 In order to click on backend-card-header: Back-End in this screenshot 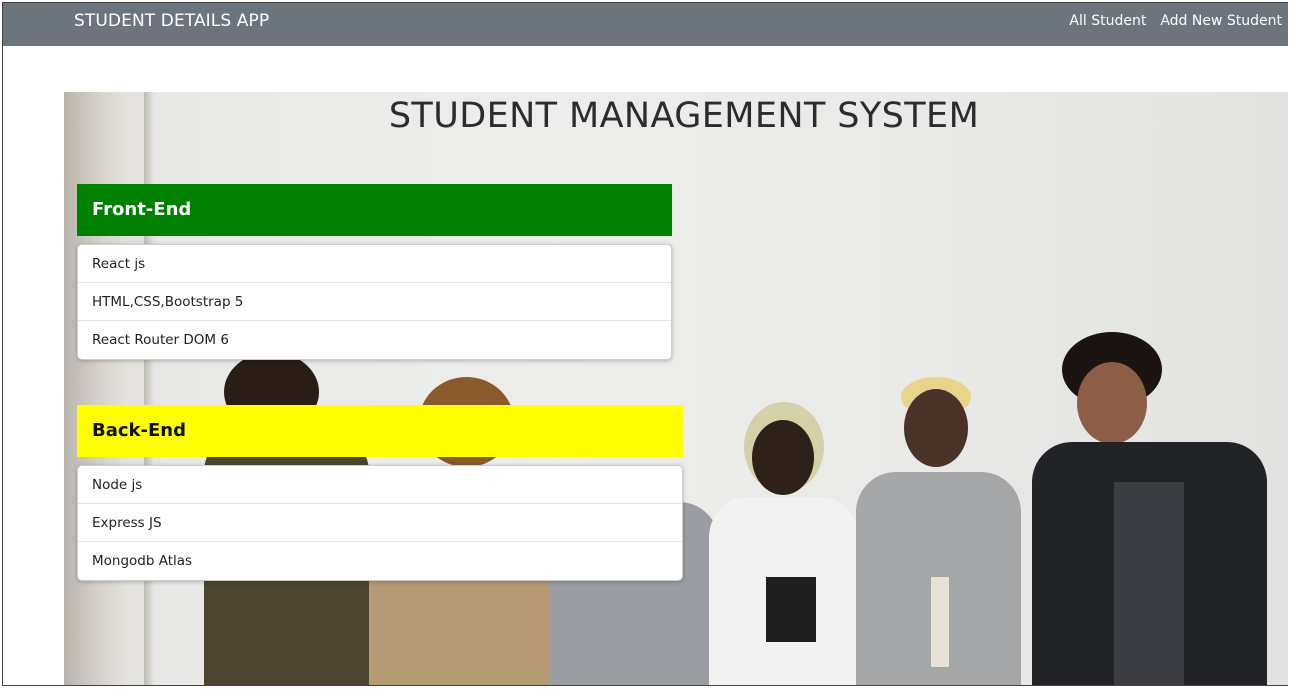, I will do `click(380, 431)`.